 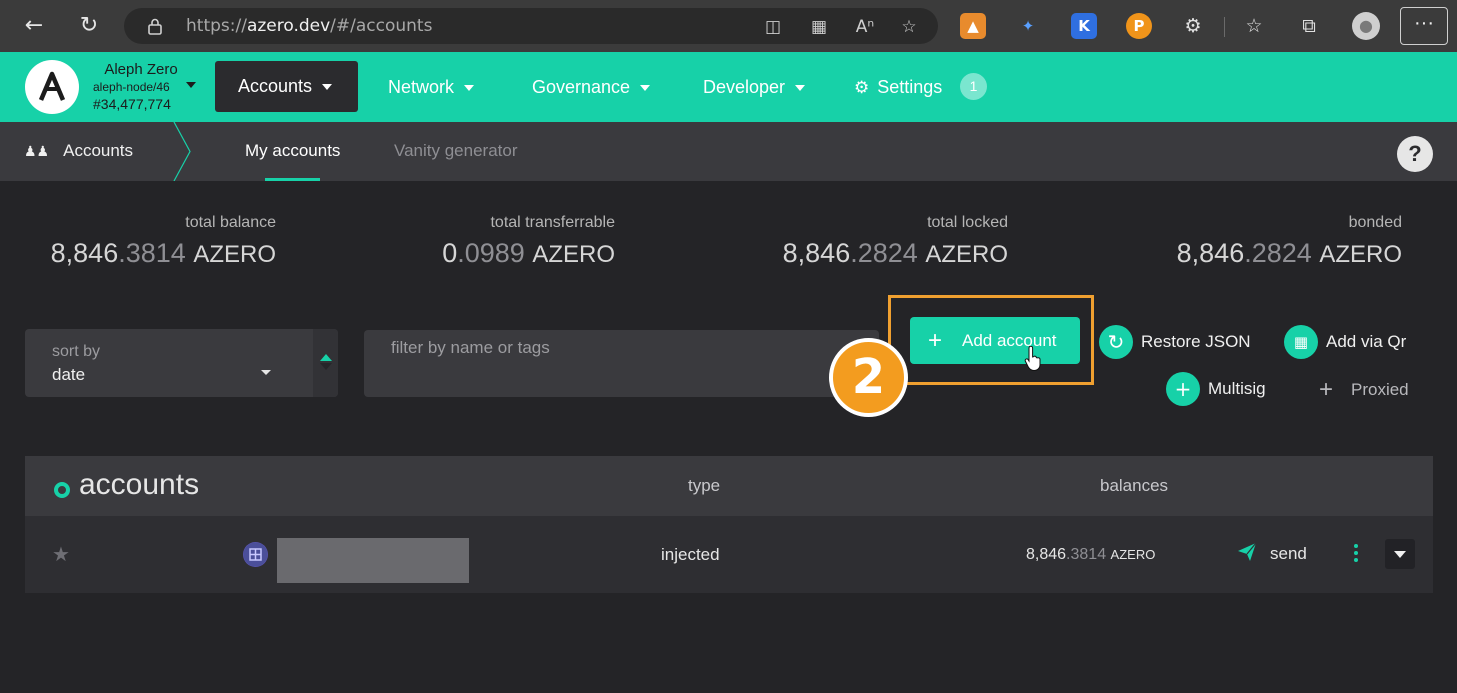 I want to click on breadcrumb-chevron-icon, so click(x=182, y=151).